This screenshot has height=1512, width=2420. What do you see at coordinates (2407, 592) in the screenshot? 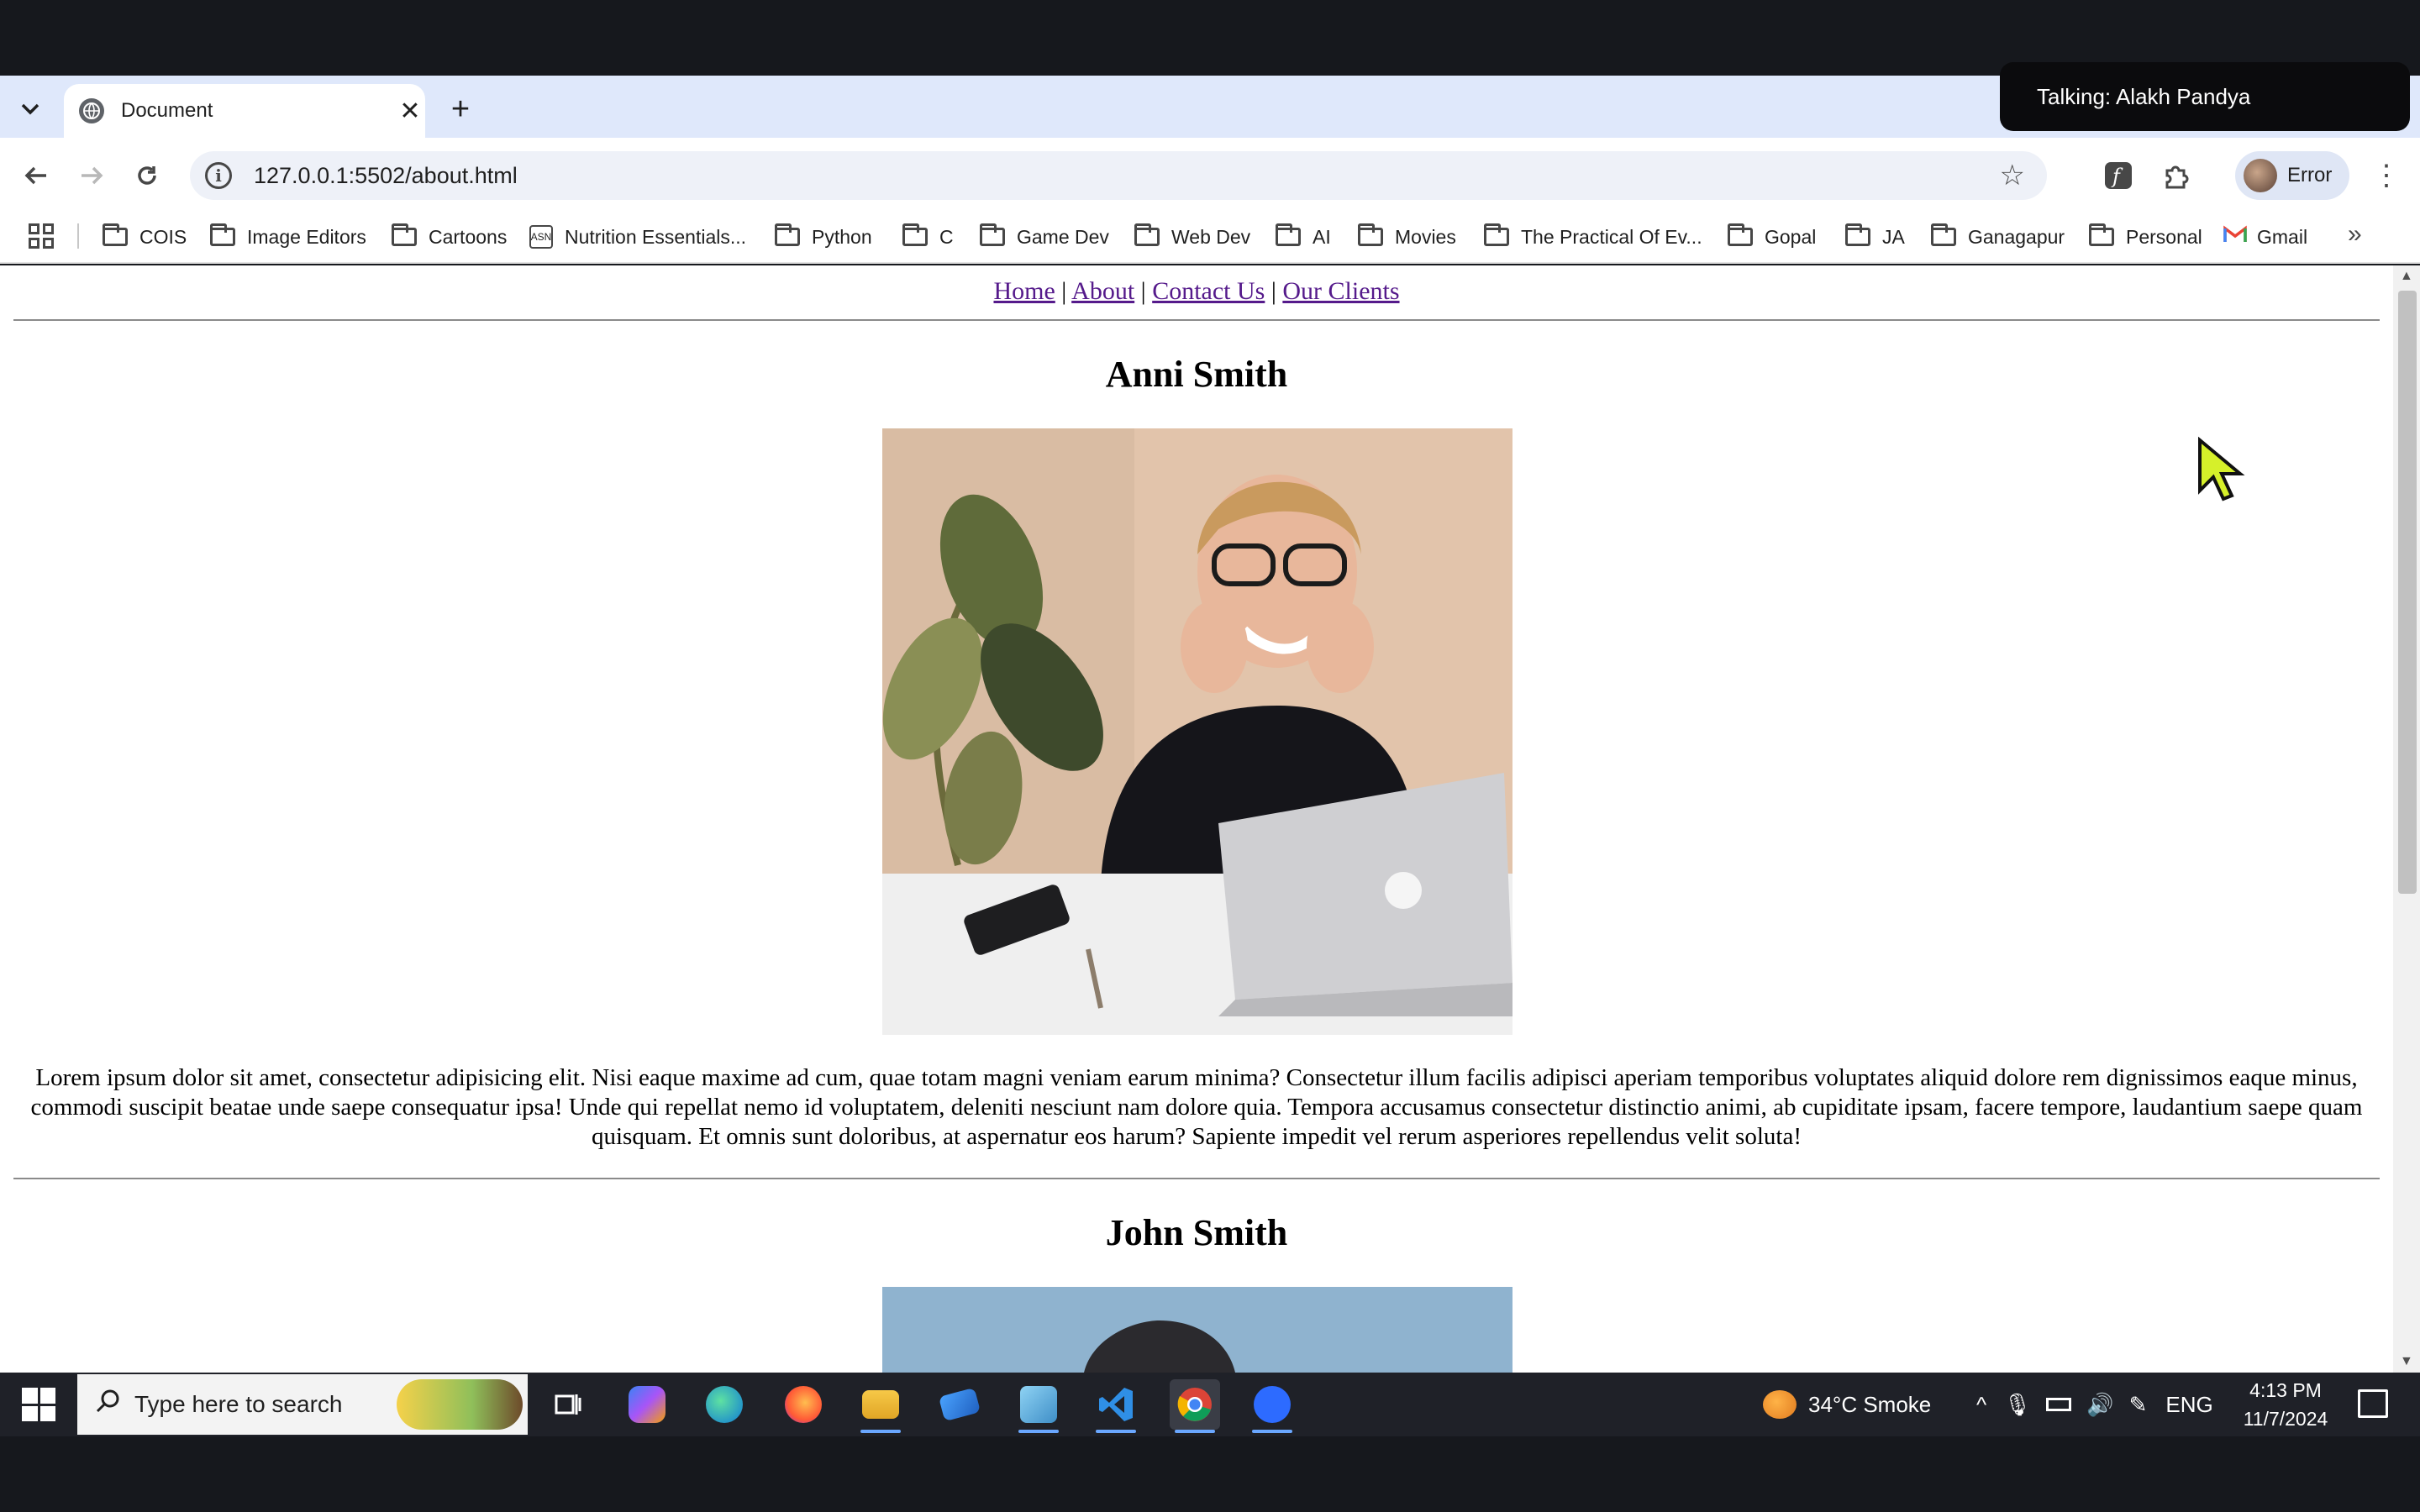
I see `scrollbar-thumb` at bounding box center [2407, 592].